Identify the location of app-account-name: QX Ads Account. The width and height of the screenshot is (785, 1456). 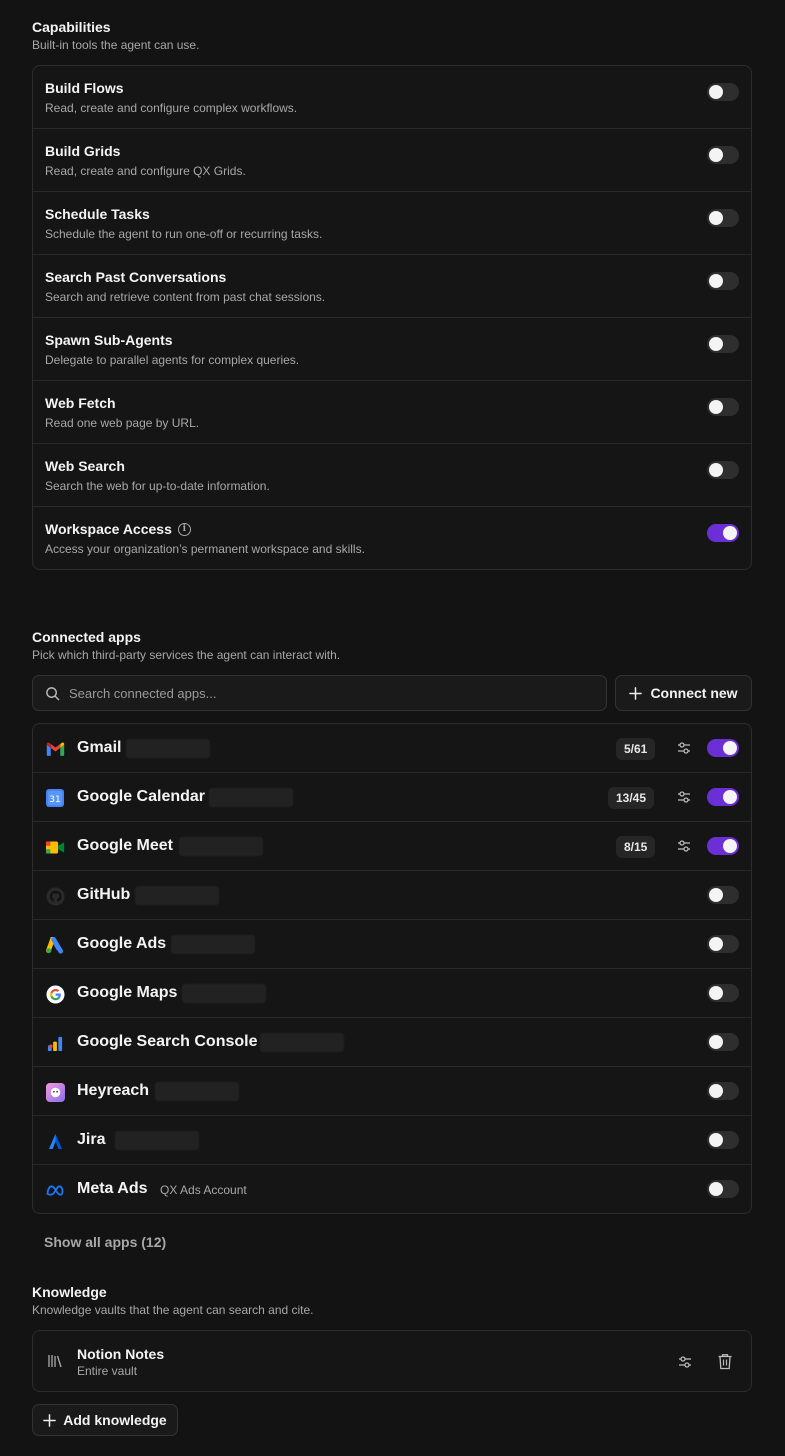
(203, 1190).